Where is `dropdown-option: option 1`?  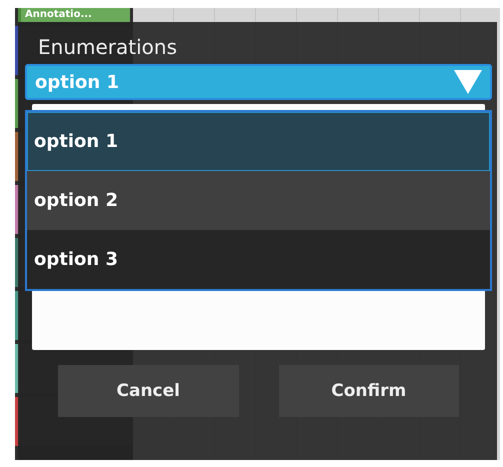 dropdown-option: option 1 is located at coordinates (258, 141).